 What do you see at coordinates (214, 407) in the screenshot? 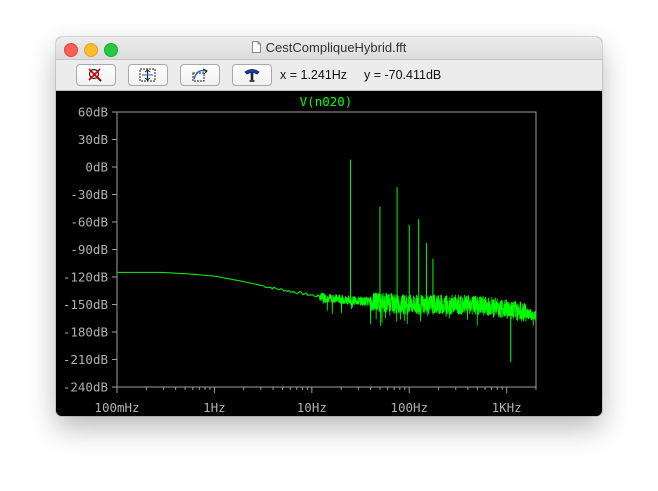
I see `x-tick-label: 1Hz` at bounding box center [214, 407].